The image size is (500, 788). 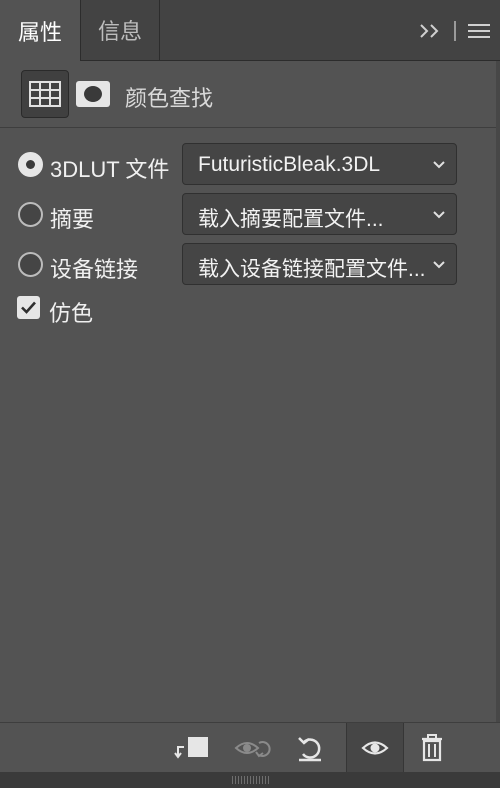 What do you see at coordinates (455, 31) in the screenshot?
I see `tab-bar-divider` at bounding box center [455, 31].